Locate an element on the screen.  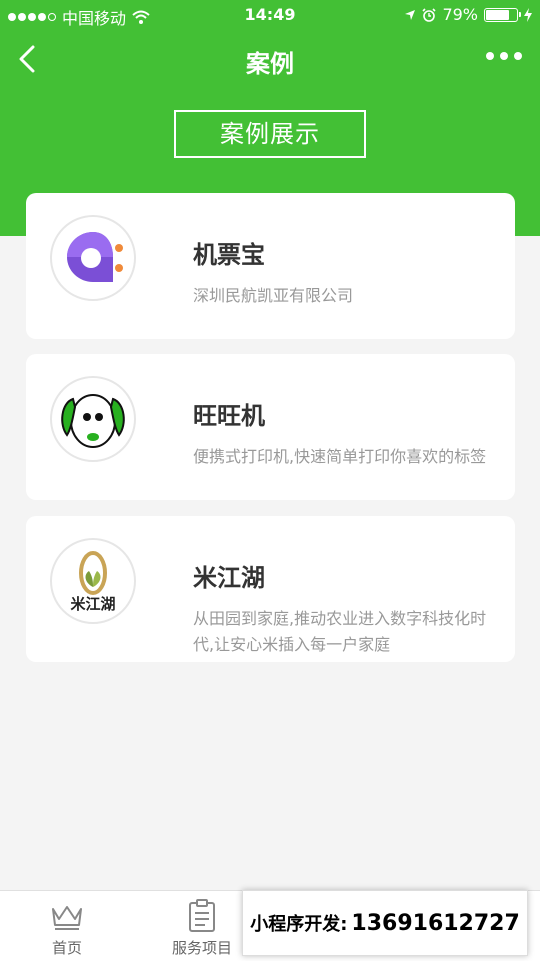
status-right: 79% is located at coordinates (468, 14).